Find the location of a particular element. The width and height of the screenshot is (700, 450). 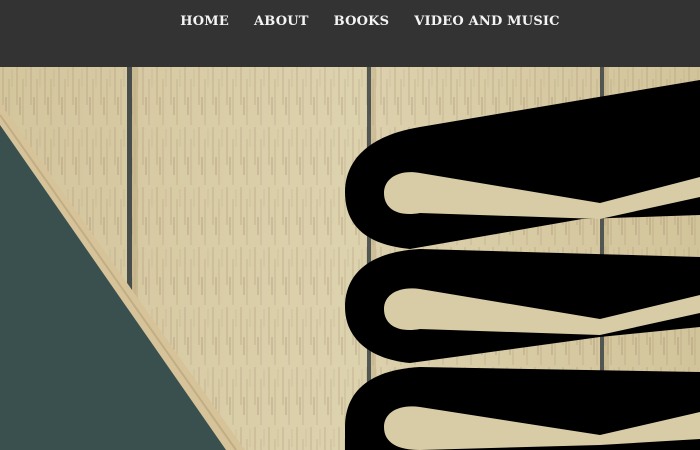

nav-video-and-music-link: VIDEO AND MUSIC is located at coordinates (487, 22).